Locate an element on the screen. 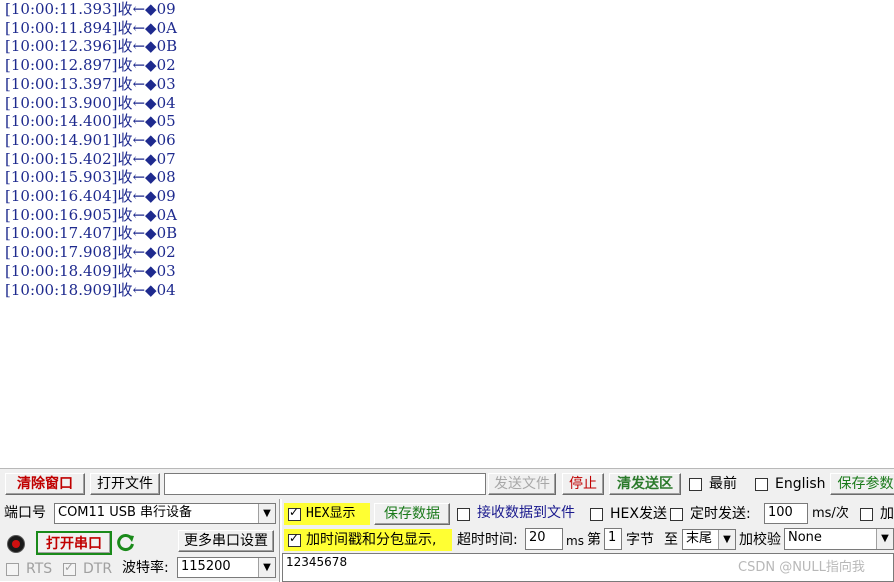 This screenshot has height=582, width=894. to-select-value: 末尾 is located at coordinates (699, 538).